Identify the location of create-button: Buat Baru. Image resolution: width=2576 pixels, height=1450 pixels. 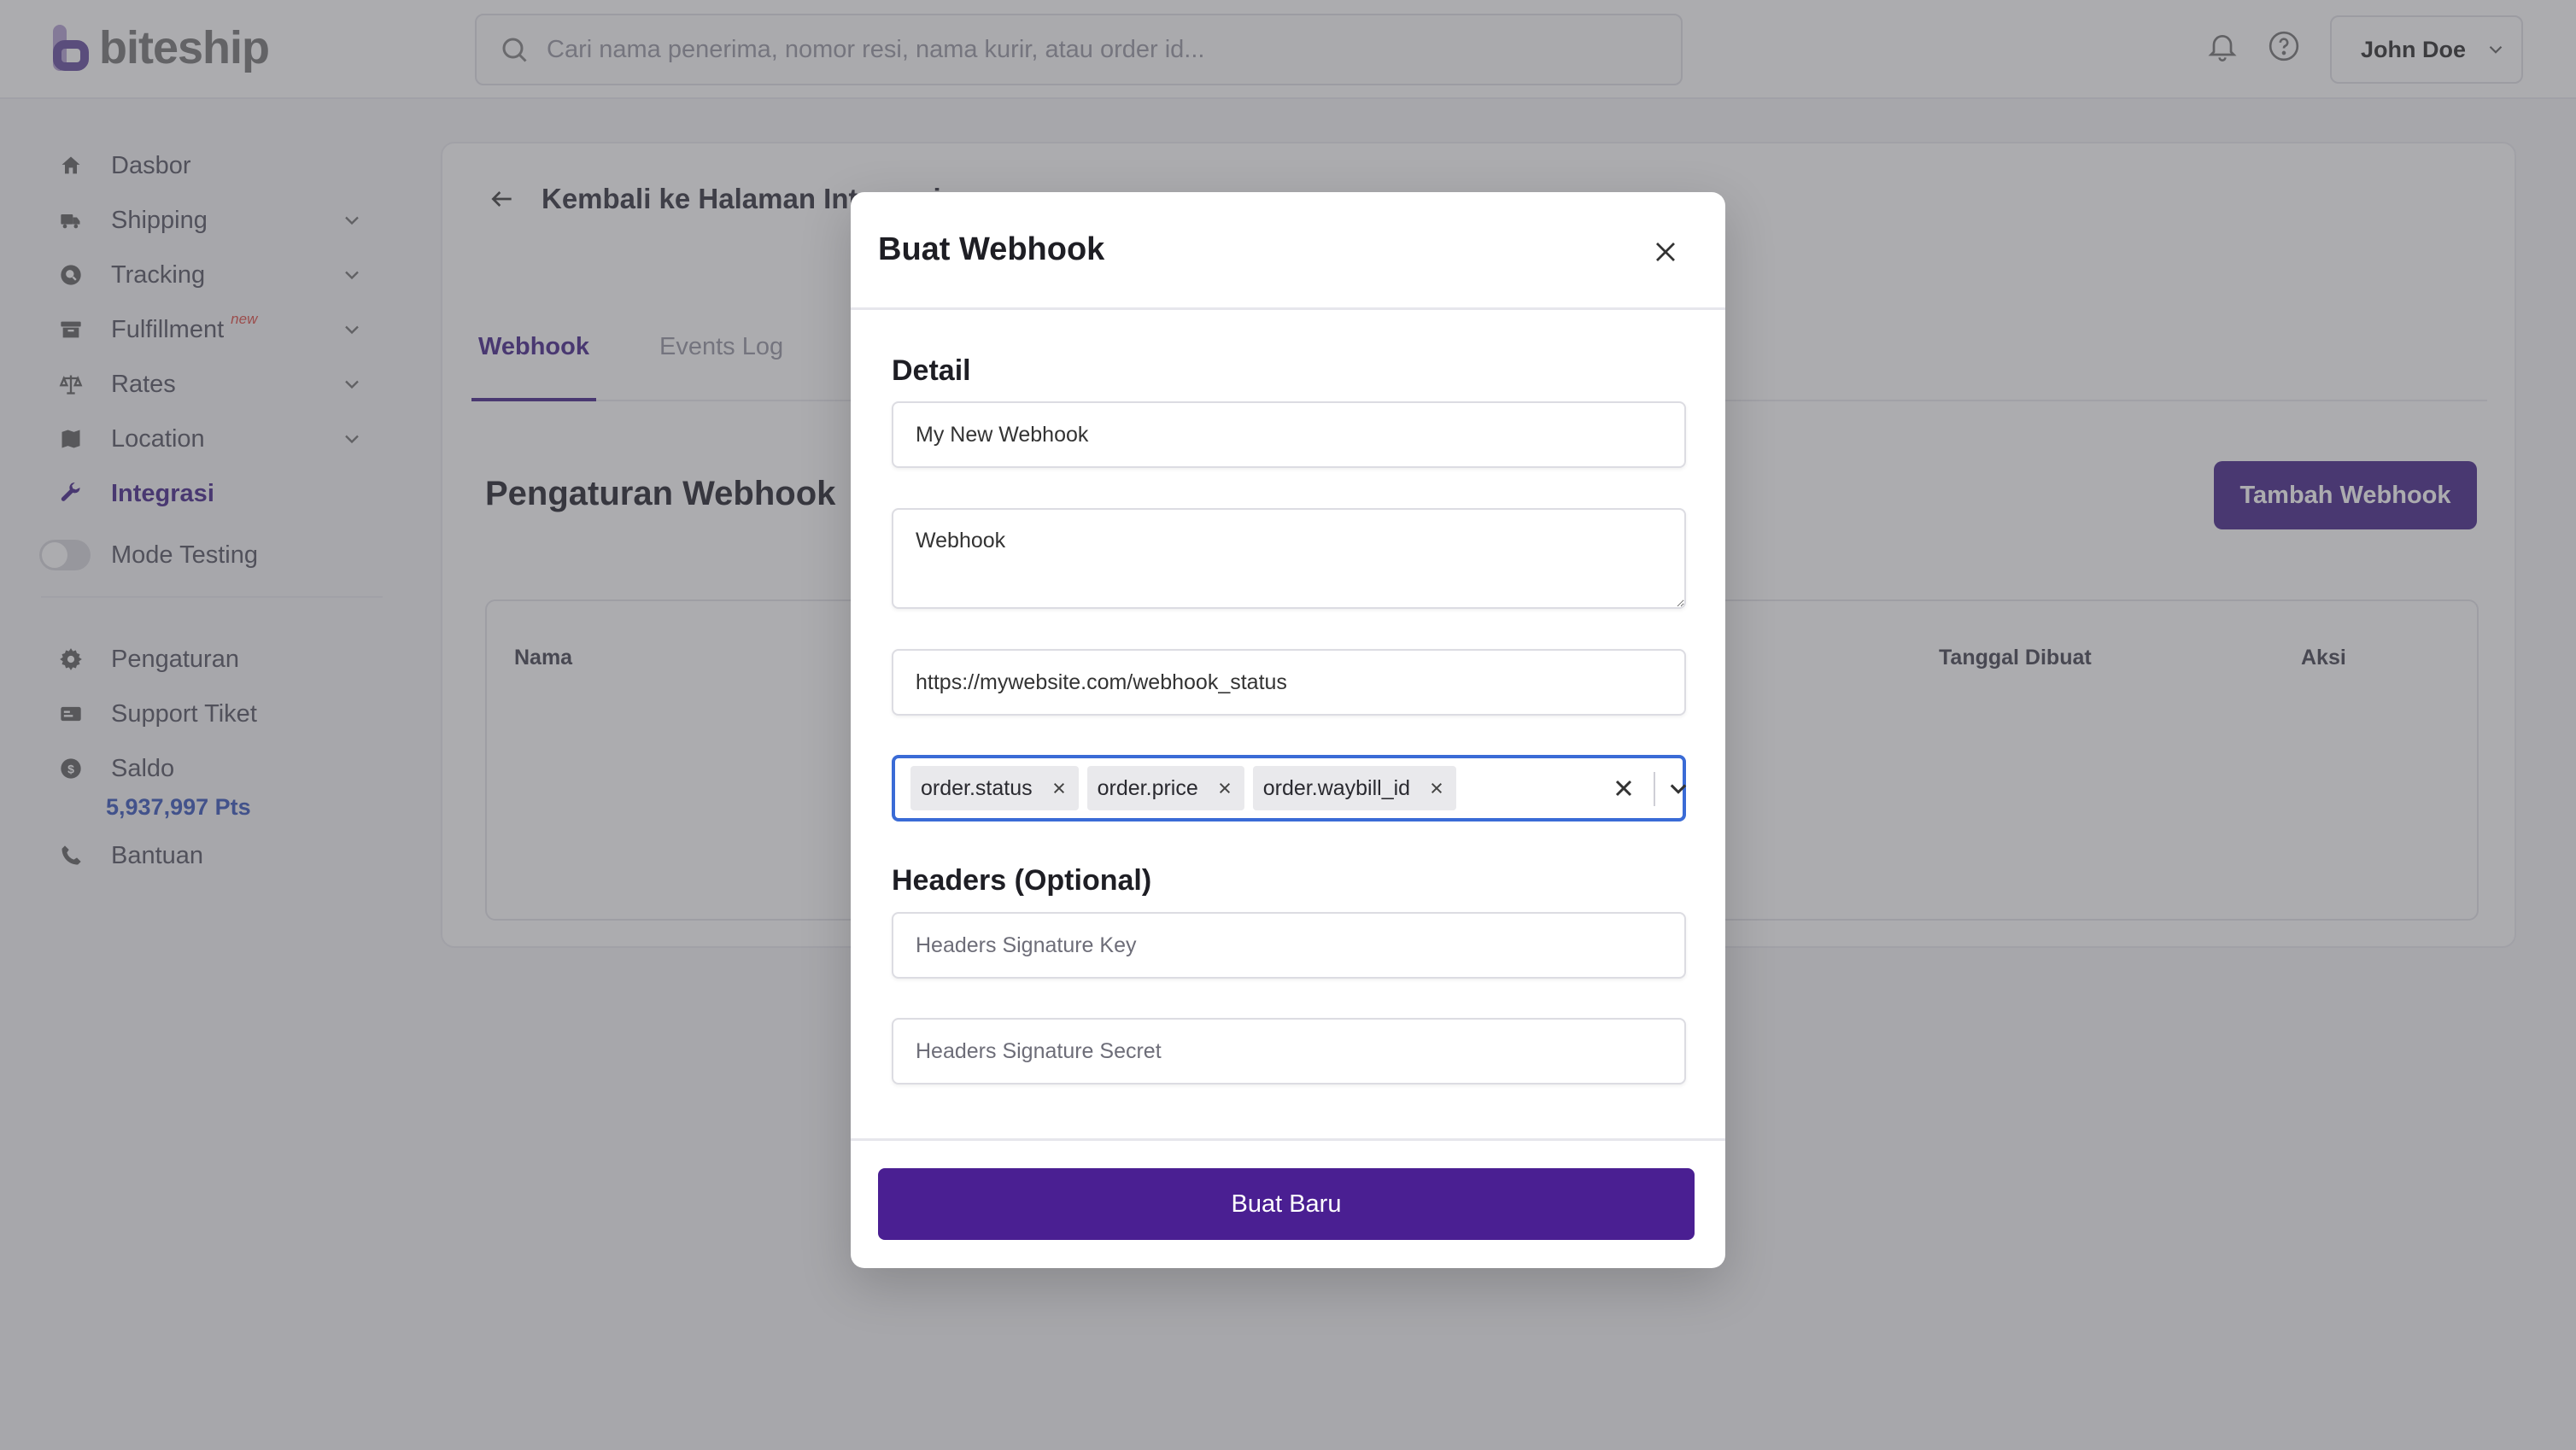
(1286, 1204).